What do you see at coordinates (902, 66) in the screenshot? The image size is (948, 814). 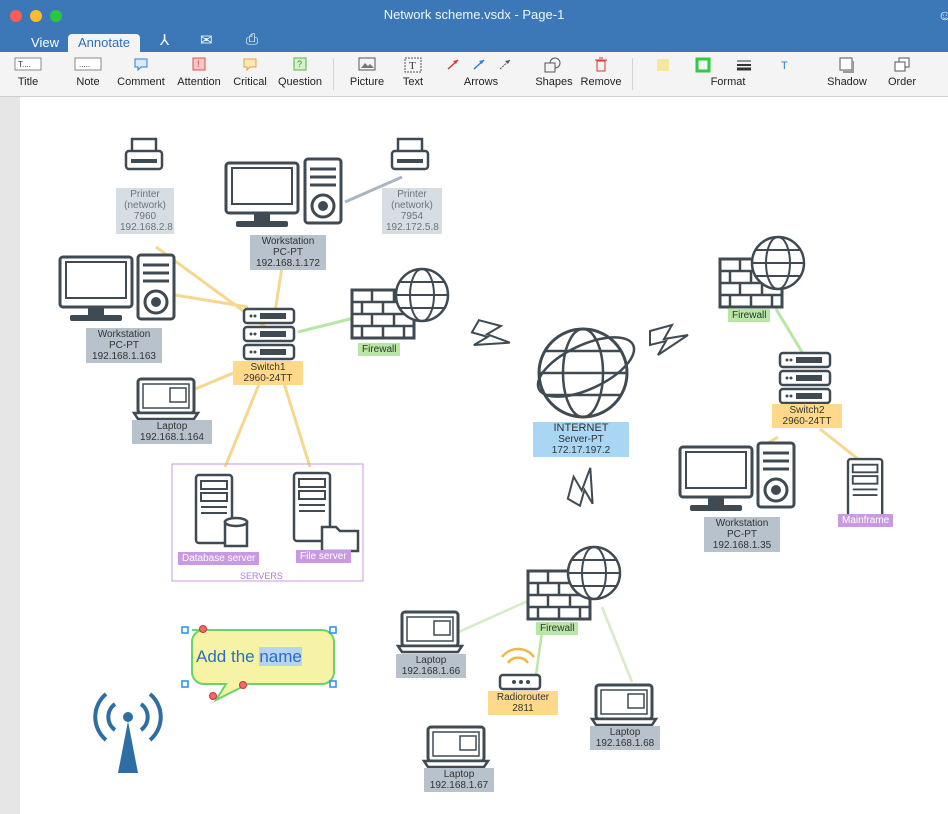 I see `order-icon` at bounding box center [902, 66].